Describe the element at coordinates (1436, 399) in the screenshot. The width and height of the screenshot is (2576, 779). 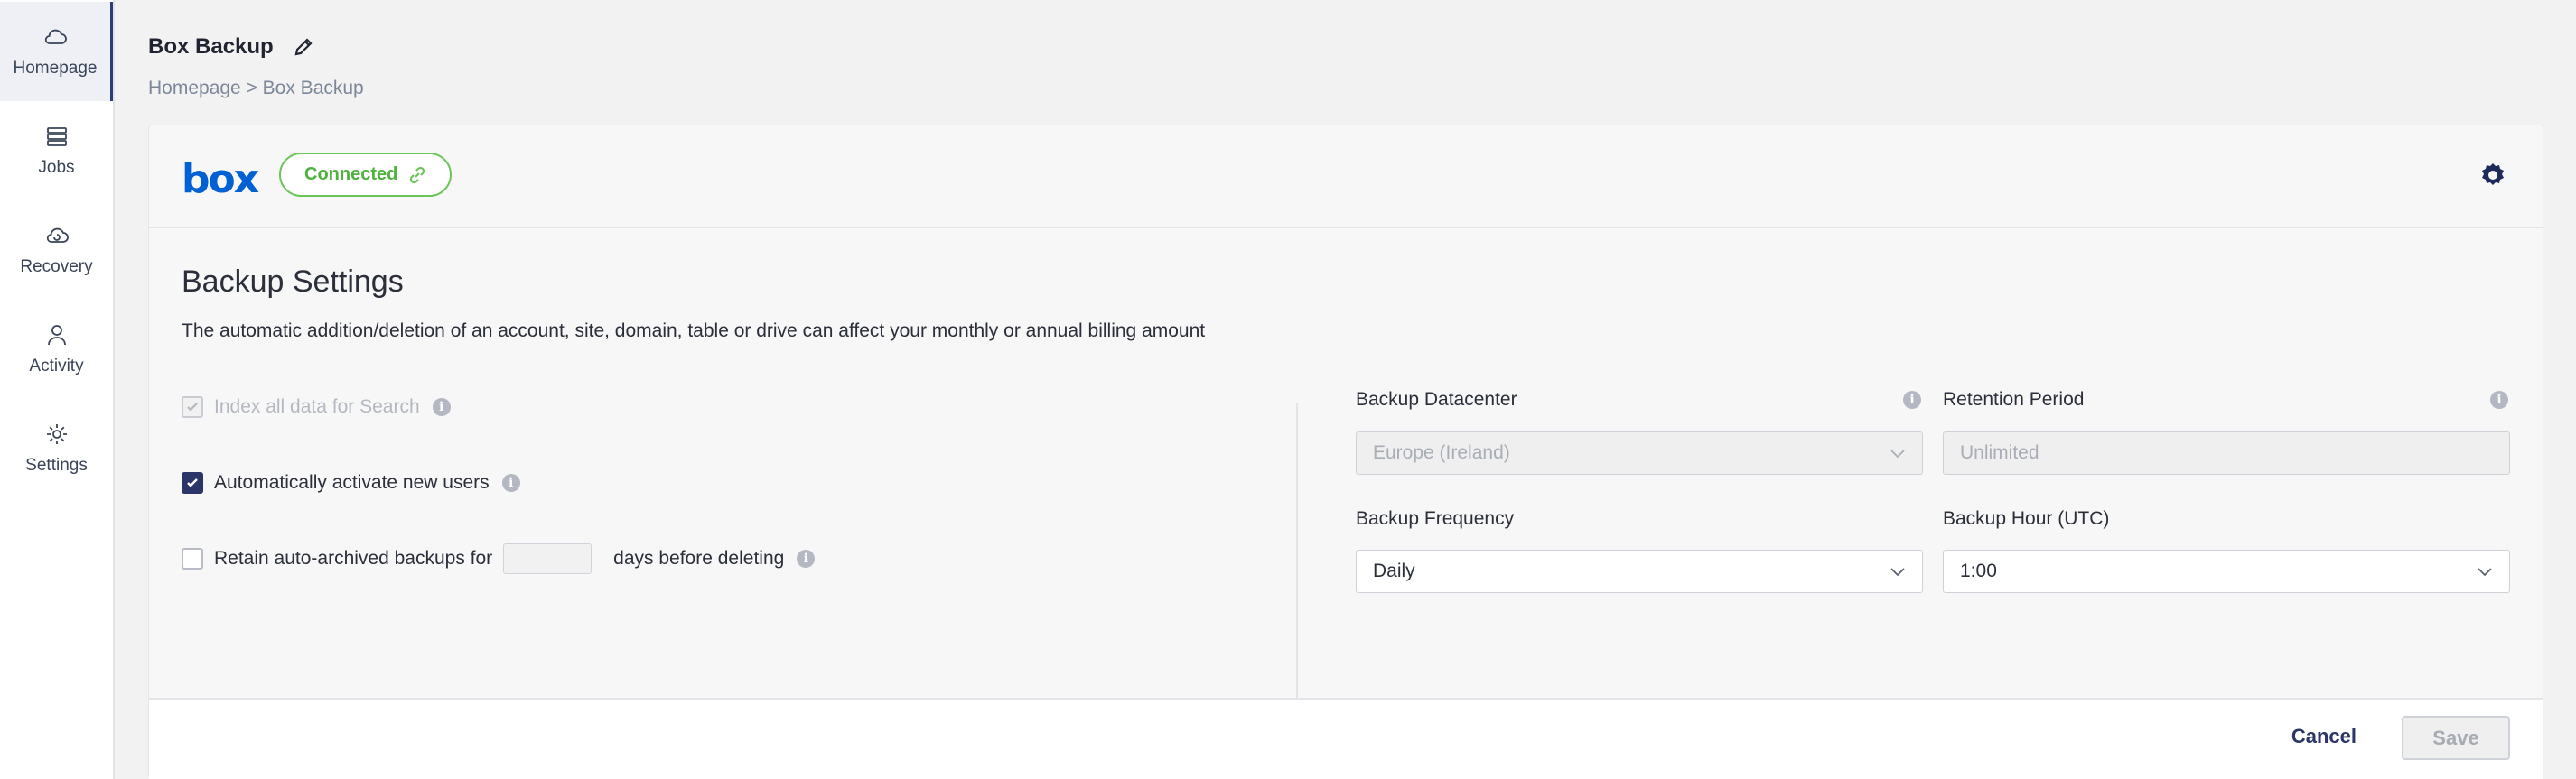
I see `datacenter-label: Backup Datacenter` at that location.